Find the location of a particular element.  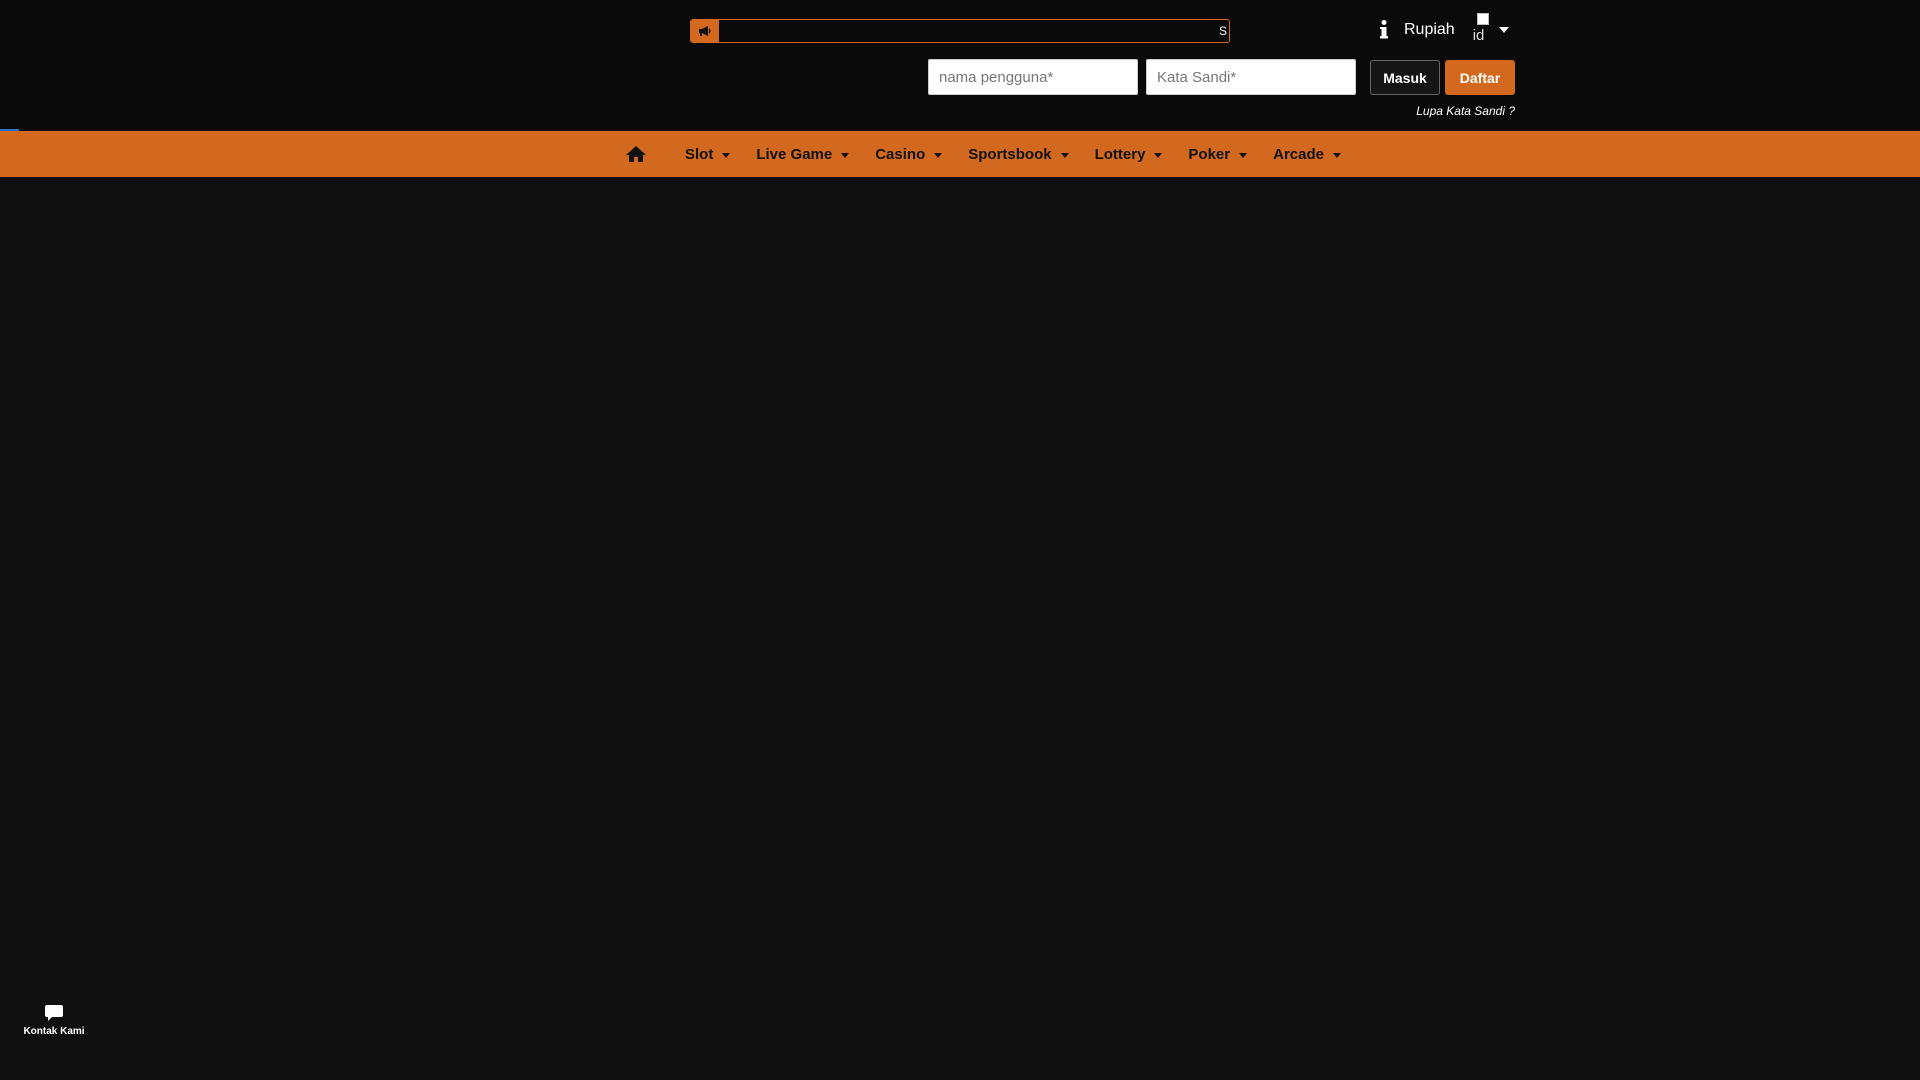

nav-item-lottery: Lottery is located at coordinates (1129, 154).